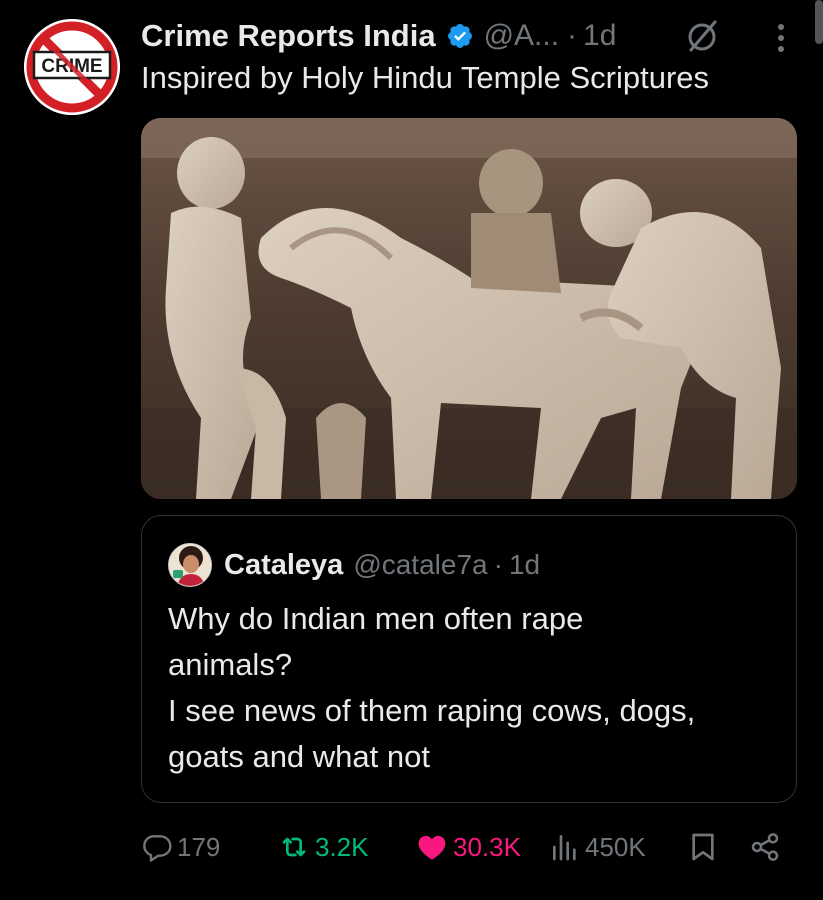  I want to click on quoted-author-name: Cataleya, so click(283, 565).